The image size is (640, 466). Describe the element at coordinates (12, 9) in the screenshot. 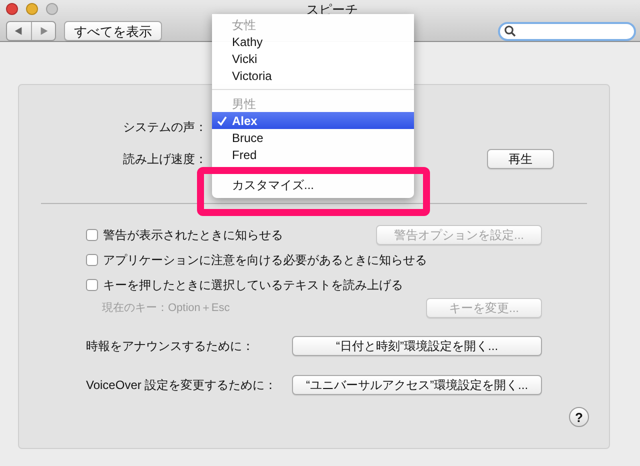

I see `close-icon` at that location.